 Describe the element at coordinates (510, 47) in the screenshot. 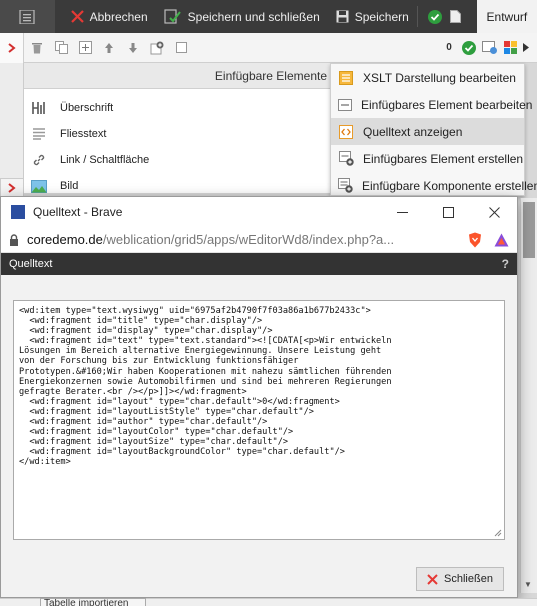

I see `color-grid-icon` at that location.